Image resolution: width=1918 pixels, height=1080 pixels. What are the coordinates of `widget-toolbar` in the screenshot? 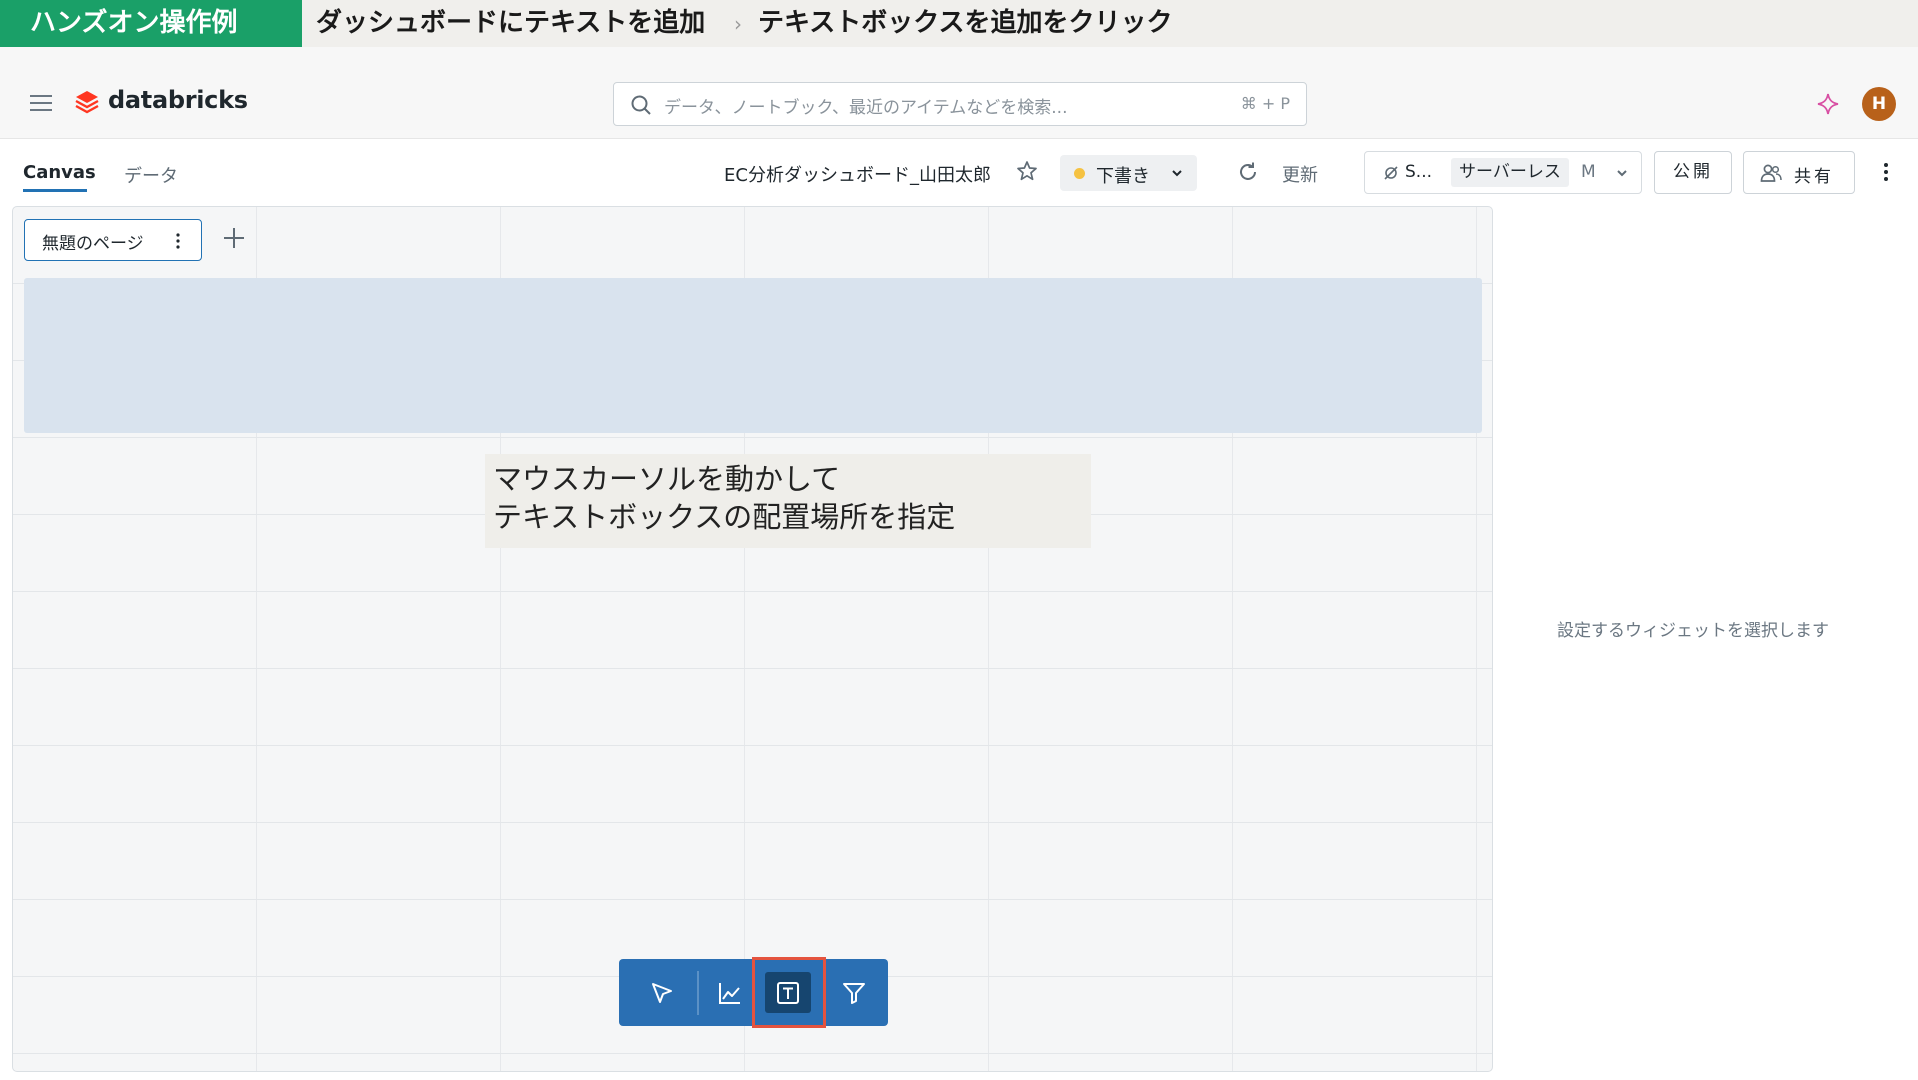 It's located at (753, 992).